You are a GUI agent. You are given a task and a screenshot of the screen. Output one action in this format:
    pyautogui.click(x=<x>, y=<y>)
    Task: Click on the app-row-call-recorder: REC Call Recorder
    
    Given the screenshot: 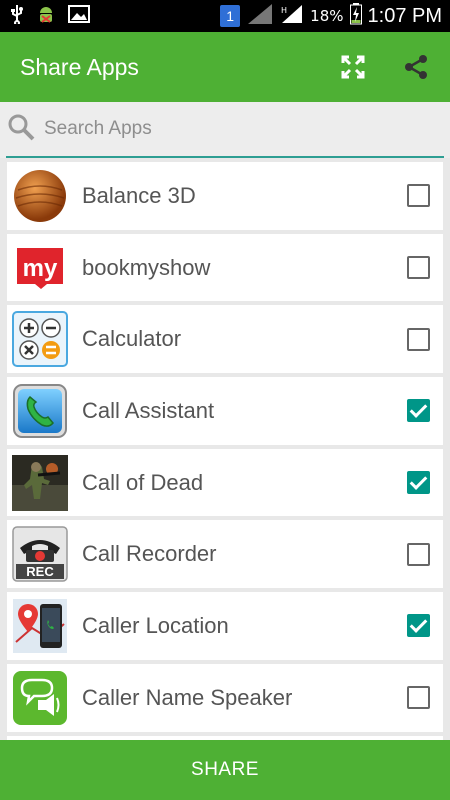 What is the action you would take?
    pyautogui.click(x=225, y=554)
    